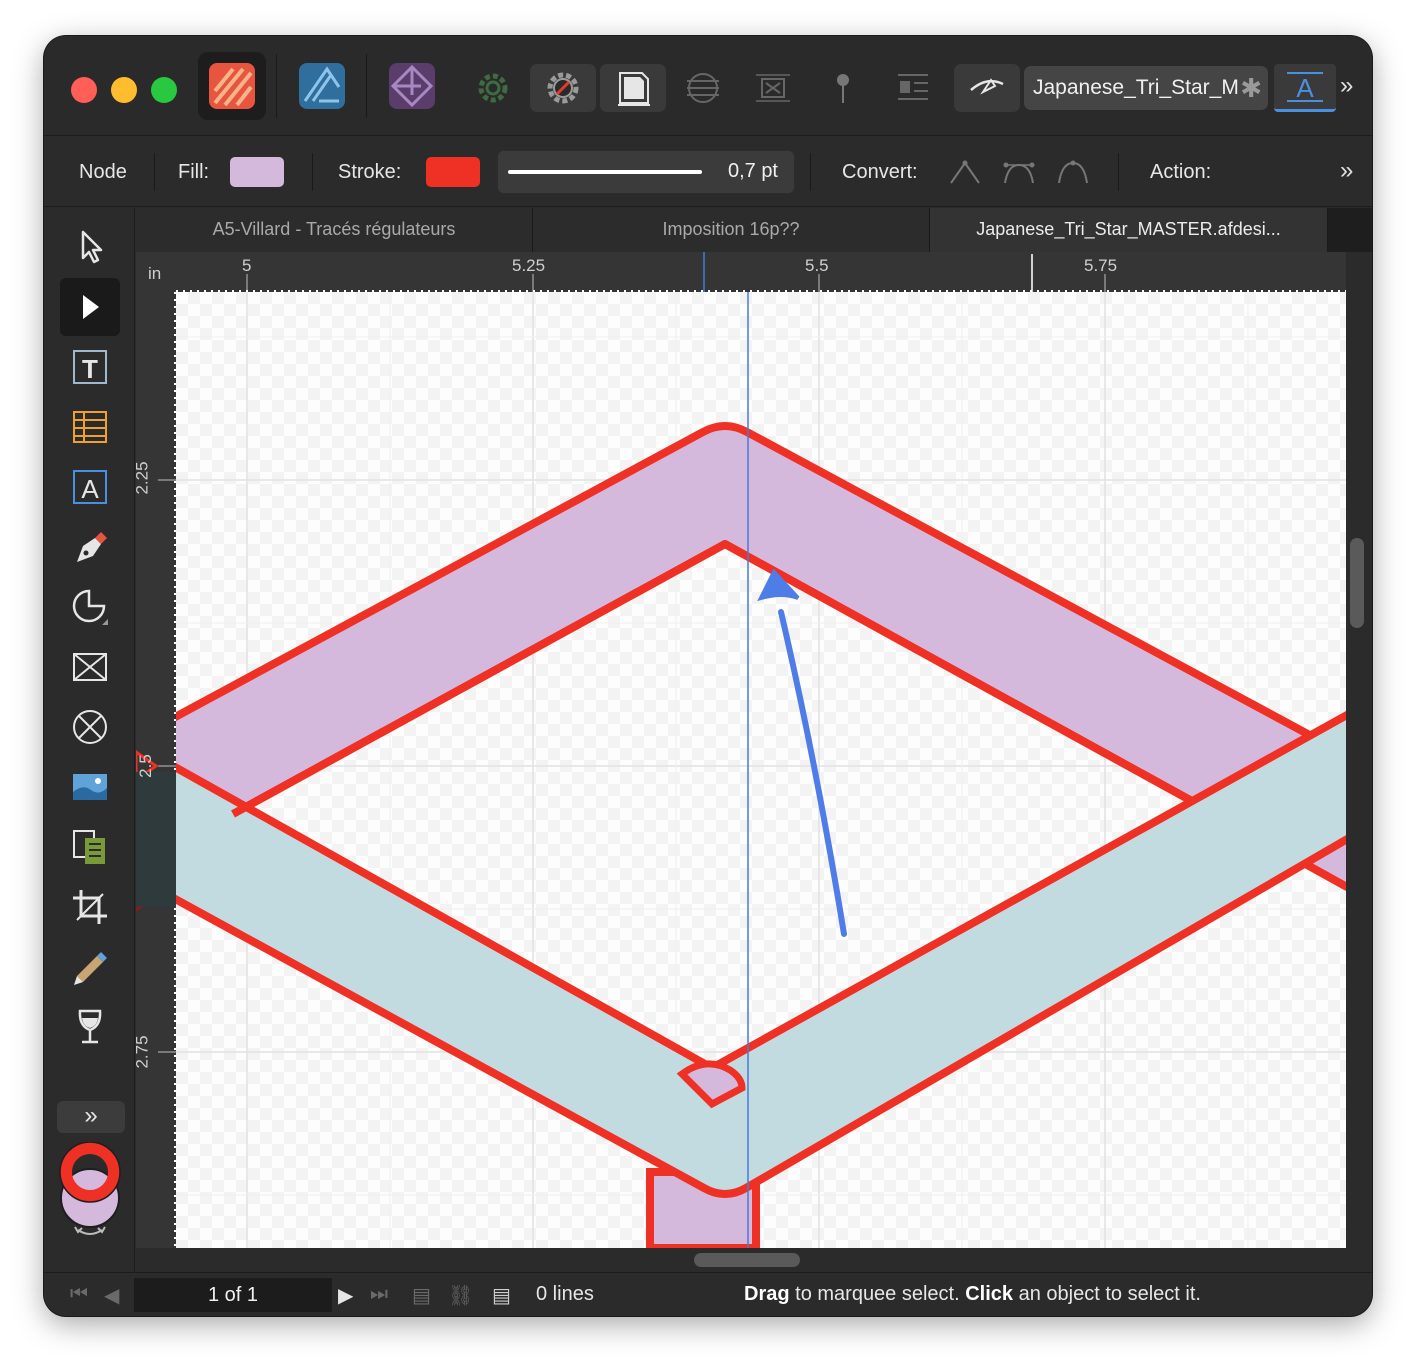  I want to click on artistic-text-button: A, so click(1305, 88).